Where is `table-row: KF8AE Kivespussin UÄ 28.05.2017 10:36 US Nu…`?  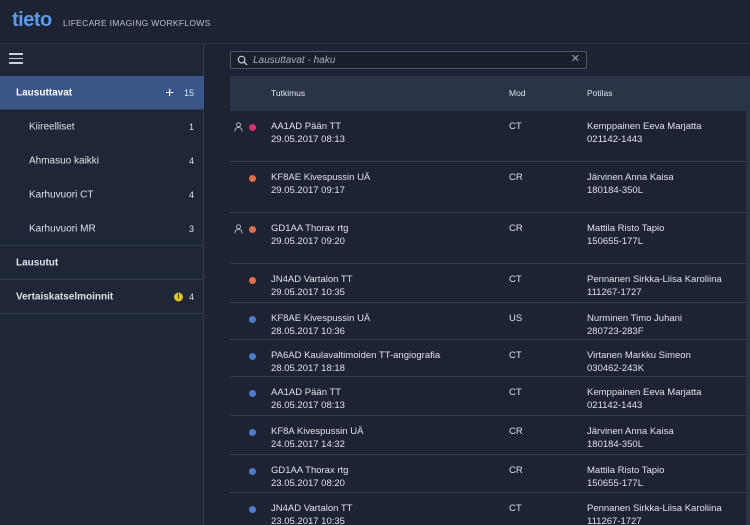
table-row: KF8AE Kivespussin UÄ 28.05.2017 10:36 US Nu… is located at coordinates (490, 321).